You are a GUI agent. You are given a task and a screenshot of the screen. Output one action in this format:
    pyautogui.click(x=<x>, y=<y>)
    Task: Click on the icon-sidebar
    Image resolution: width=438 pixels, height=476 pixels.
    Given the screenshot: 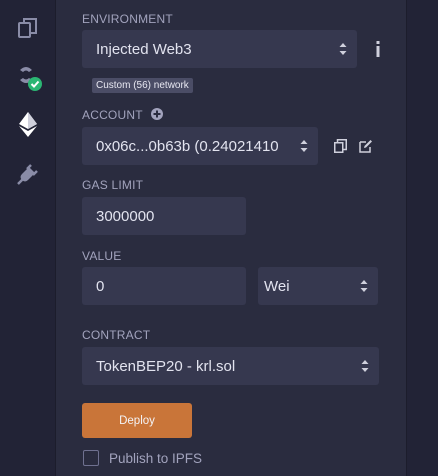 What is the action you would take?
    pyautogui.click(x=28, y=238)
    